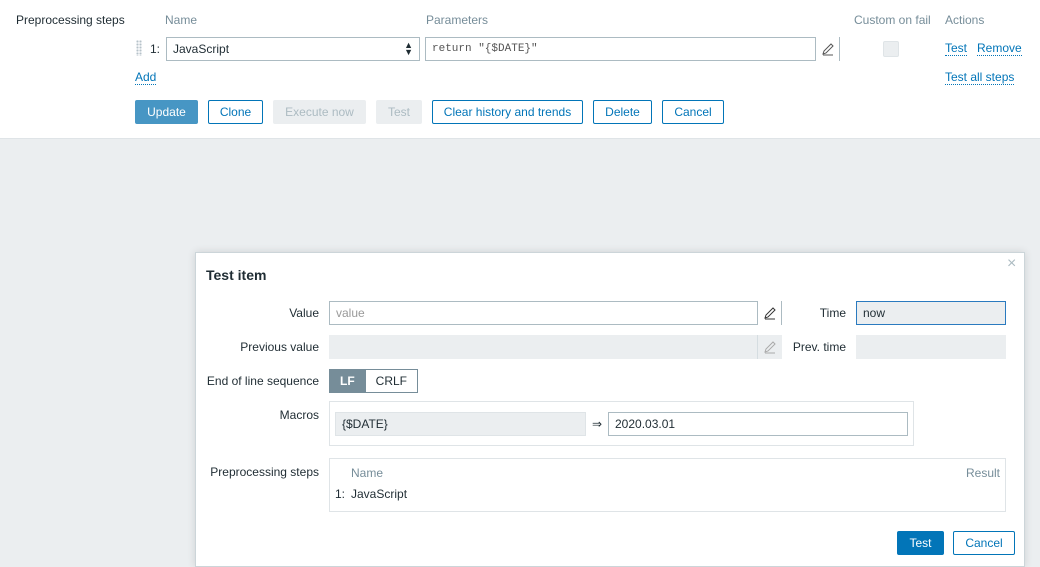 This screenshot has width=1040, height=567. What do you see at coordinates (201, 49) in the screenshot?
I see `step-type-value: JavaScript` at bounding box center [201, 49].